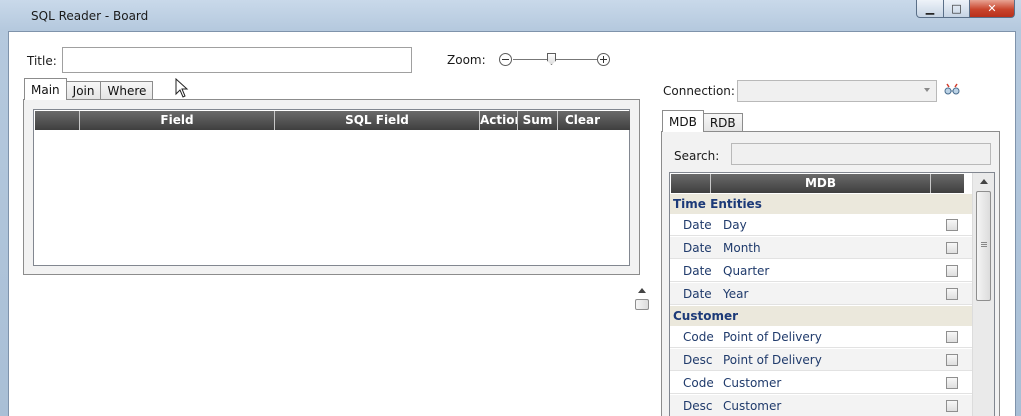 The width and height of the screenshot is (1021, 416). What do you see at coordinates (642, 304) in the screenshot?
I see `board-scroll-thumb` at bounding box center [642, 304].